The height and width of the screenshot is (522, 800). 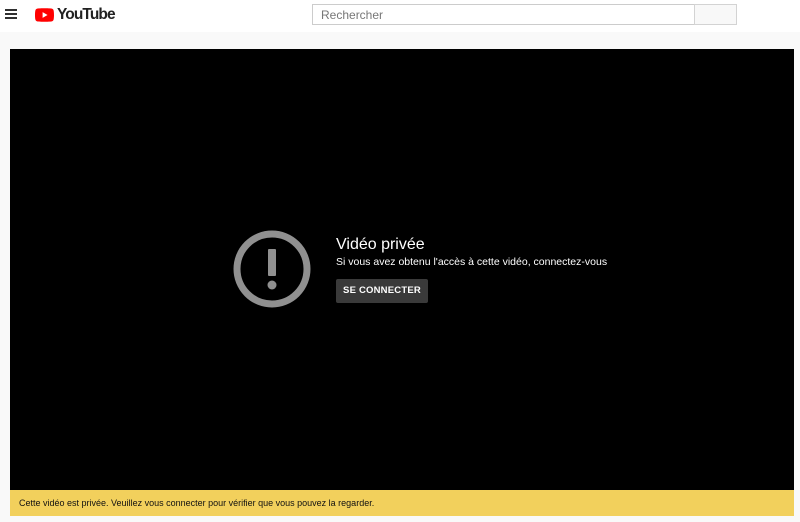 What do you see at coordinates (272, 269) in the screenshot?
I see `exclamation-circle-icon` at bounding box center [272, 269].